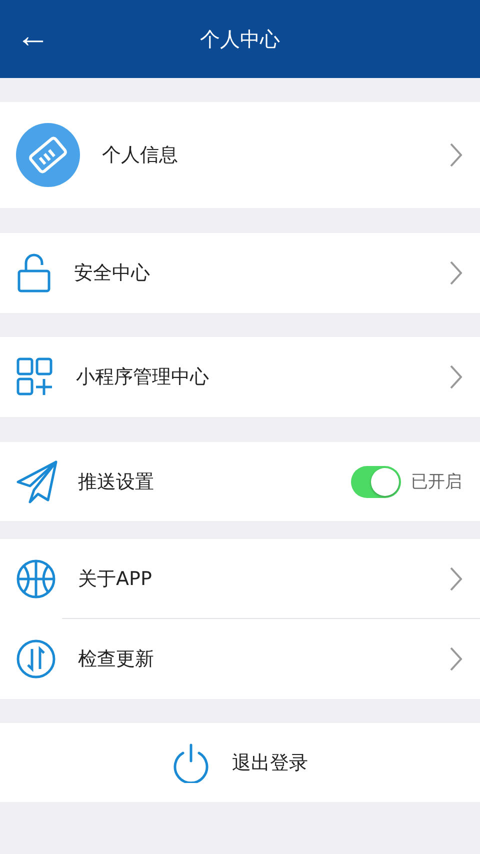 The image size is (480, 854). What do you see at coordinates (240, 762) in the screenshot?
I see `logout-button: 退出登录` at bounding box center [240, 762].